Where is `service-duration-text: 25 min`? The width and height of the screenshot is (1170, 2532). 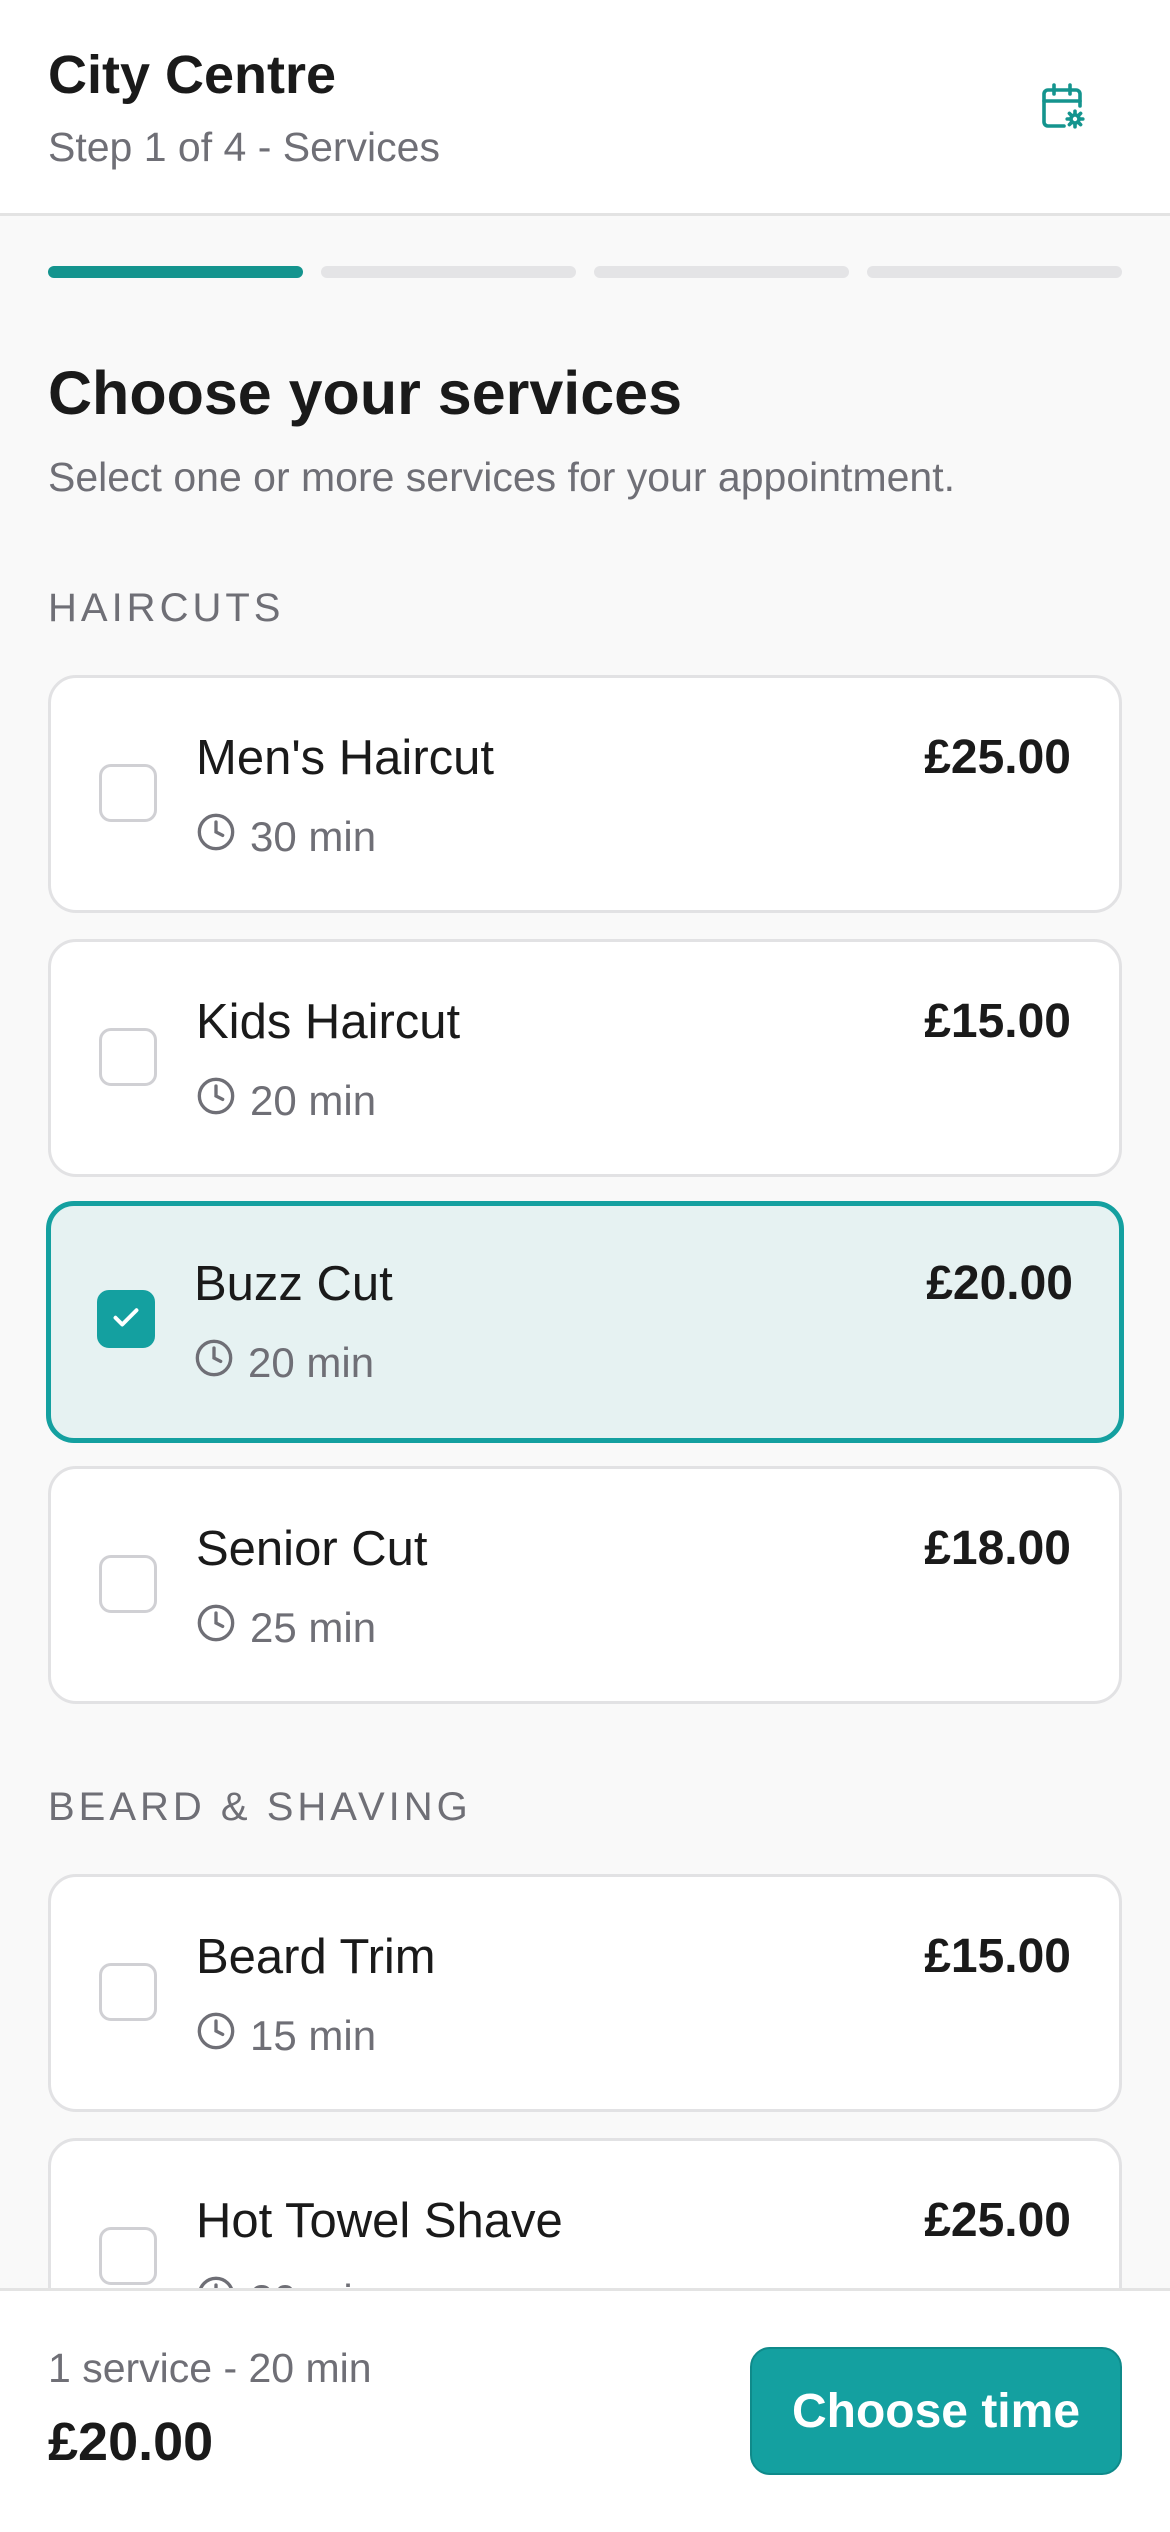
service-duration-text: 25 min is located at coordinates (313, 1627).